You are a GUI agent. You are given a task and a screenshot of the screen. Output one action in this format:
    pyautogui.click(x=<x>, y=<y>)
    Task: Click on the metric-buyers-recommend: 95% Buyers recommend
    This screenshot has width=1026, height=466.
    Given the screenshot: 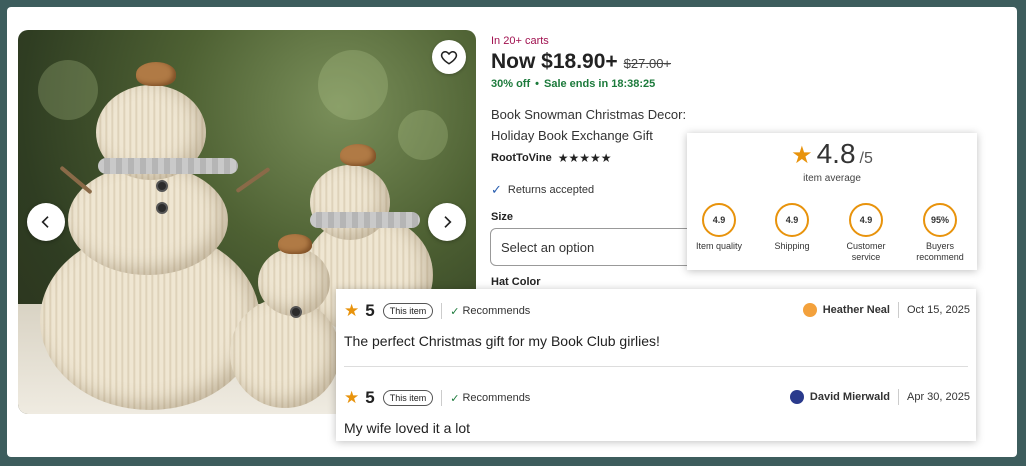 What is the action you would take?
    pyautogui.click(x=940, y=233)
    